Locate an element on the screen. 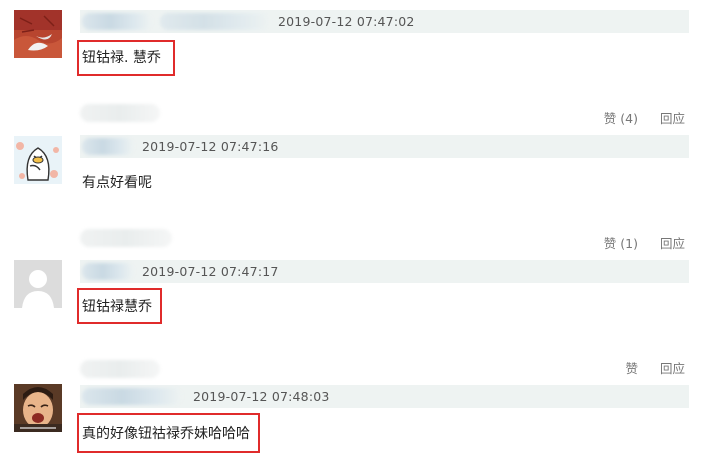  like-button: 赞 (1) is located at coordinates (621, 244).